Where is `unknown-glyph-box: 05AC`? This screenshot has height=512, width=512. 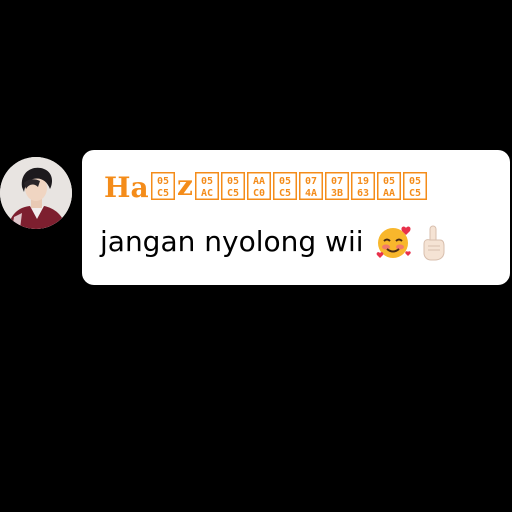
unknown-glyph-box: 05AC is located at coordinates (206, 186).